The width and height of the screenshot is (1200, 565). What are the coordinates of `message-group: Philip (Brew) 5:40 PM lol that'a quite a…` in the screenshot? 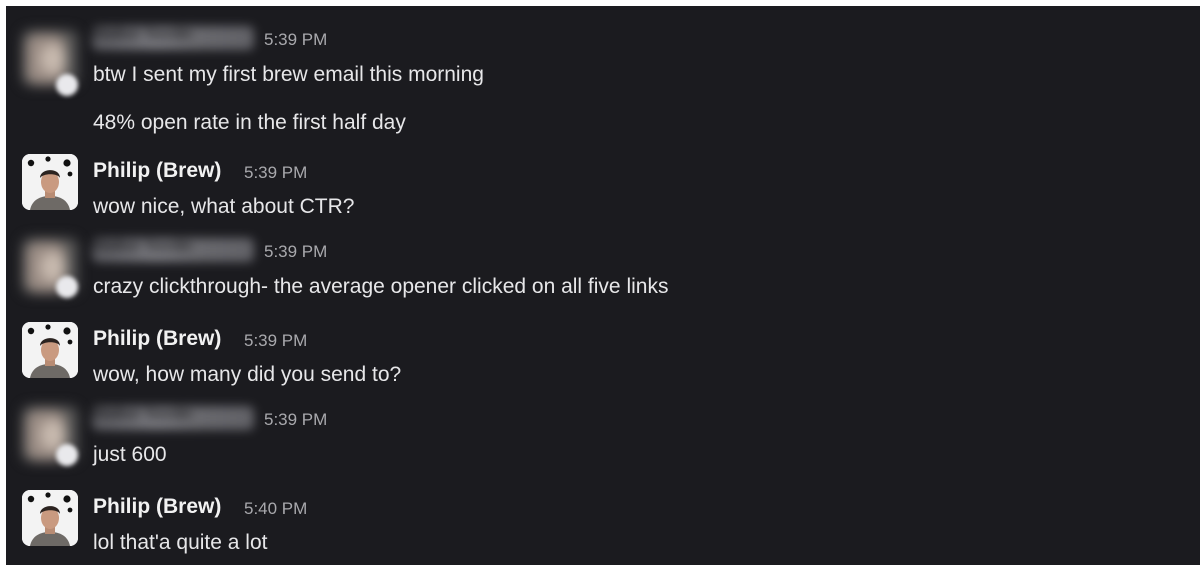 It's located at (603, 522).